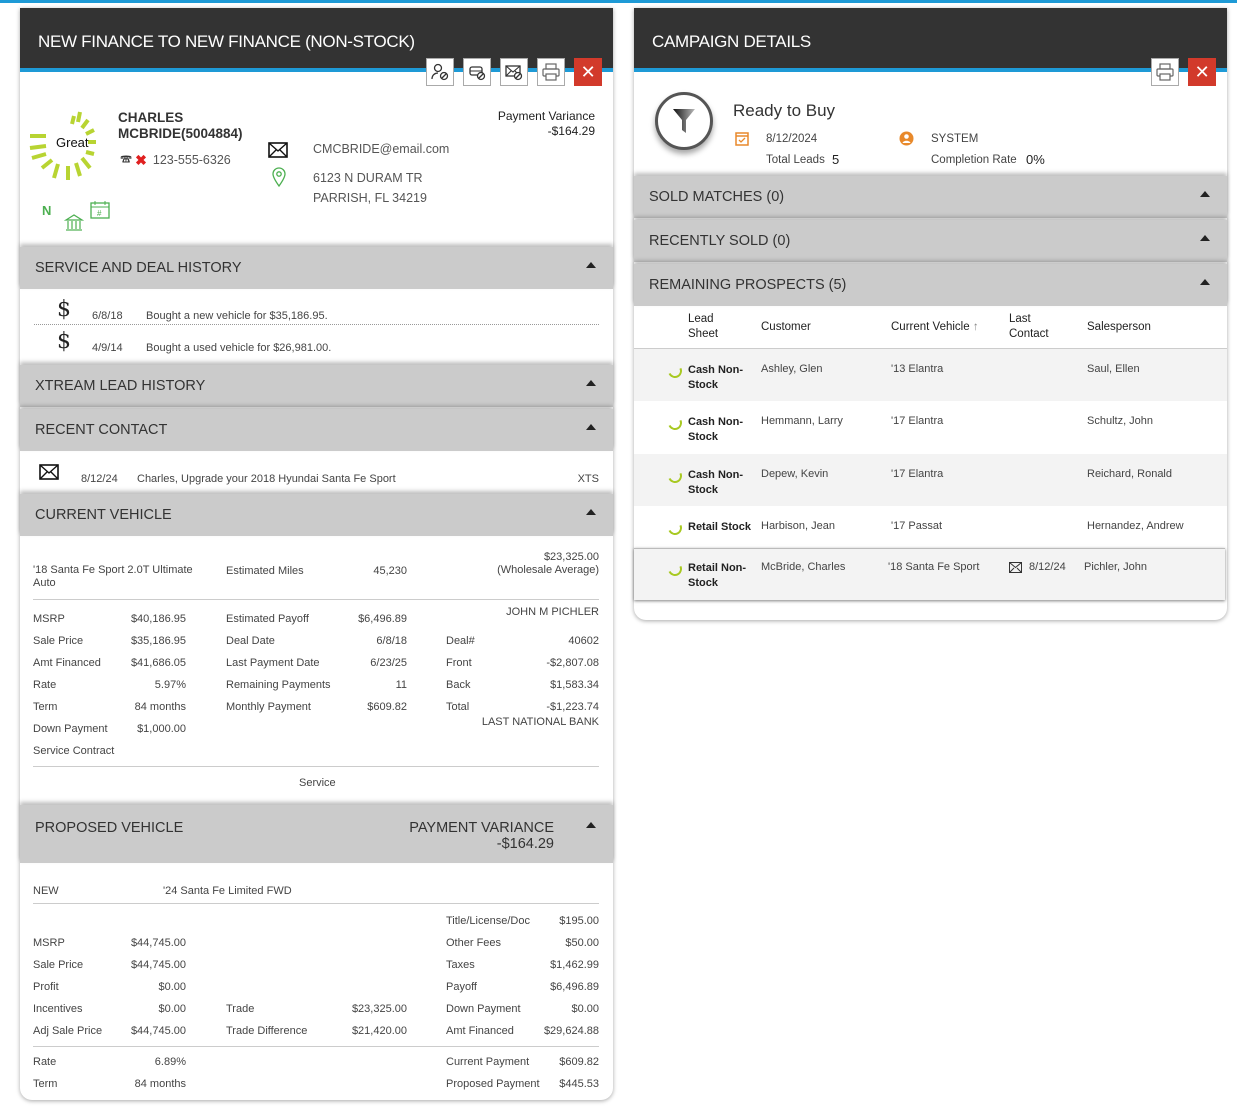 This screenshot has height=1109, width=1237. I want to click on column-header-salesperson: Salesperson, so click(1119, 327).